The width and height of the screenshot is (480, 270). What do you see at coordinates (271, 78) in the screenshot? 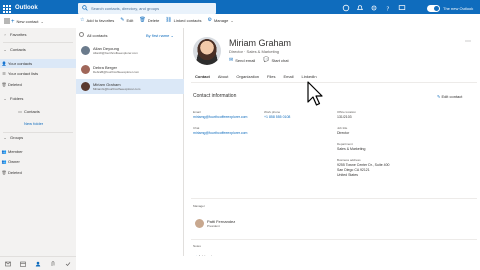
I see `tab-files: Files` at bounding box center [271, 78].